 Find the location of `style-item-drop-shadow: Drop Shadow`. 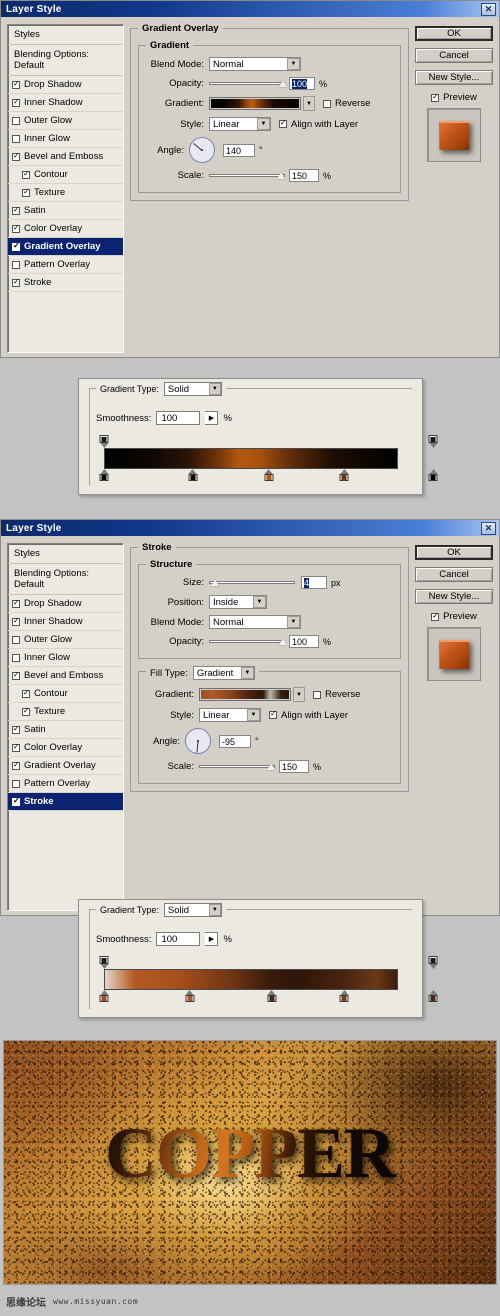

style-item-drop-shadow: Drop Shadow is located at coordinates (65, 85).